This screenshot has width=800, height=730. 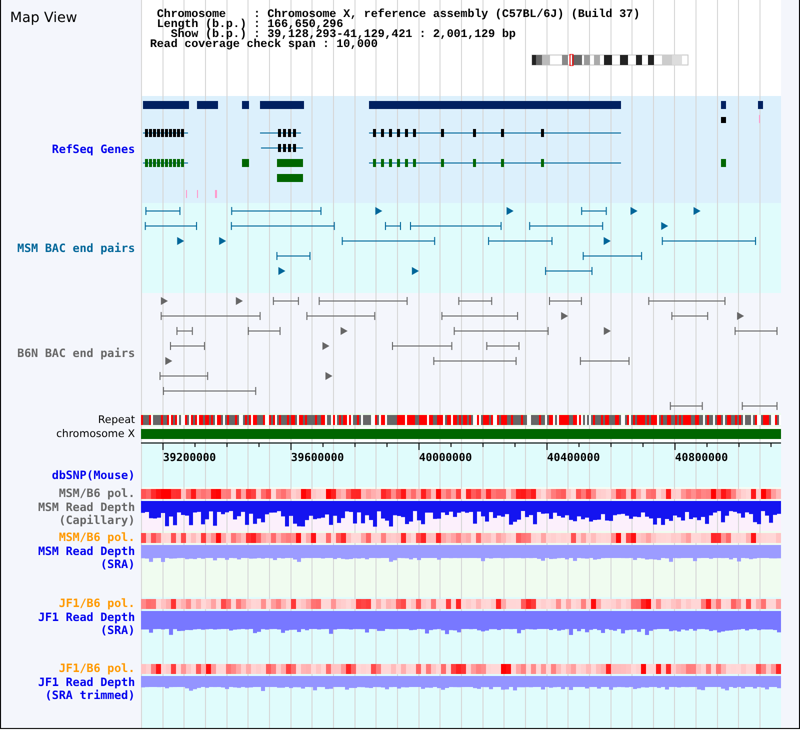 I want to click on tick-label: 39200000, so click(x=189, y=457).